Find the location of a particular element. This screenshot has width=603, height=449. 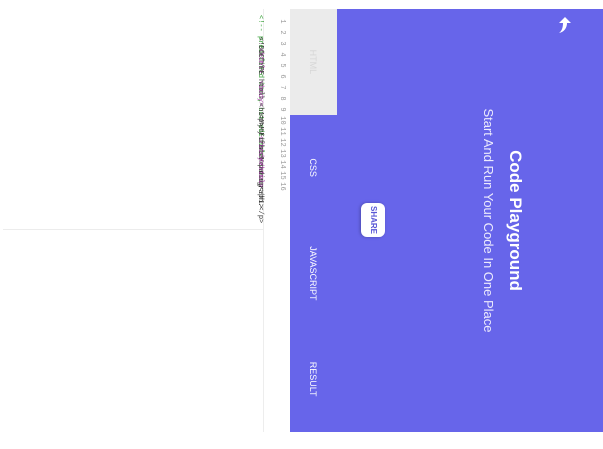

tab-result-label: RESULT is located at coordinates (313, 379).